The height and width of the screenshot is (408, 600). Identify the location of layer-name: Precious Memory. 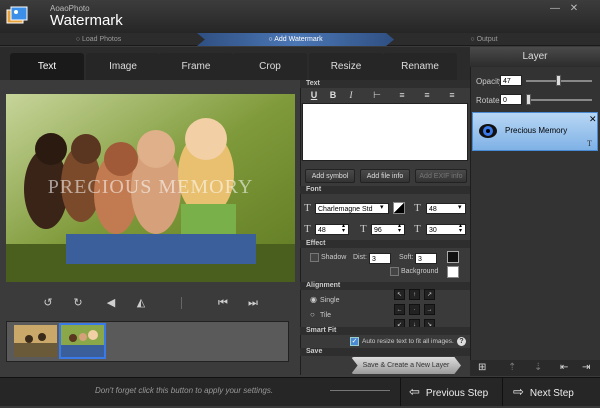
(536, 130).